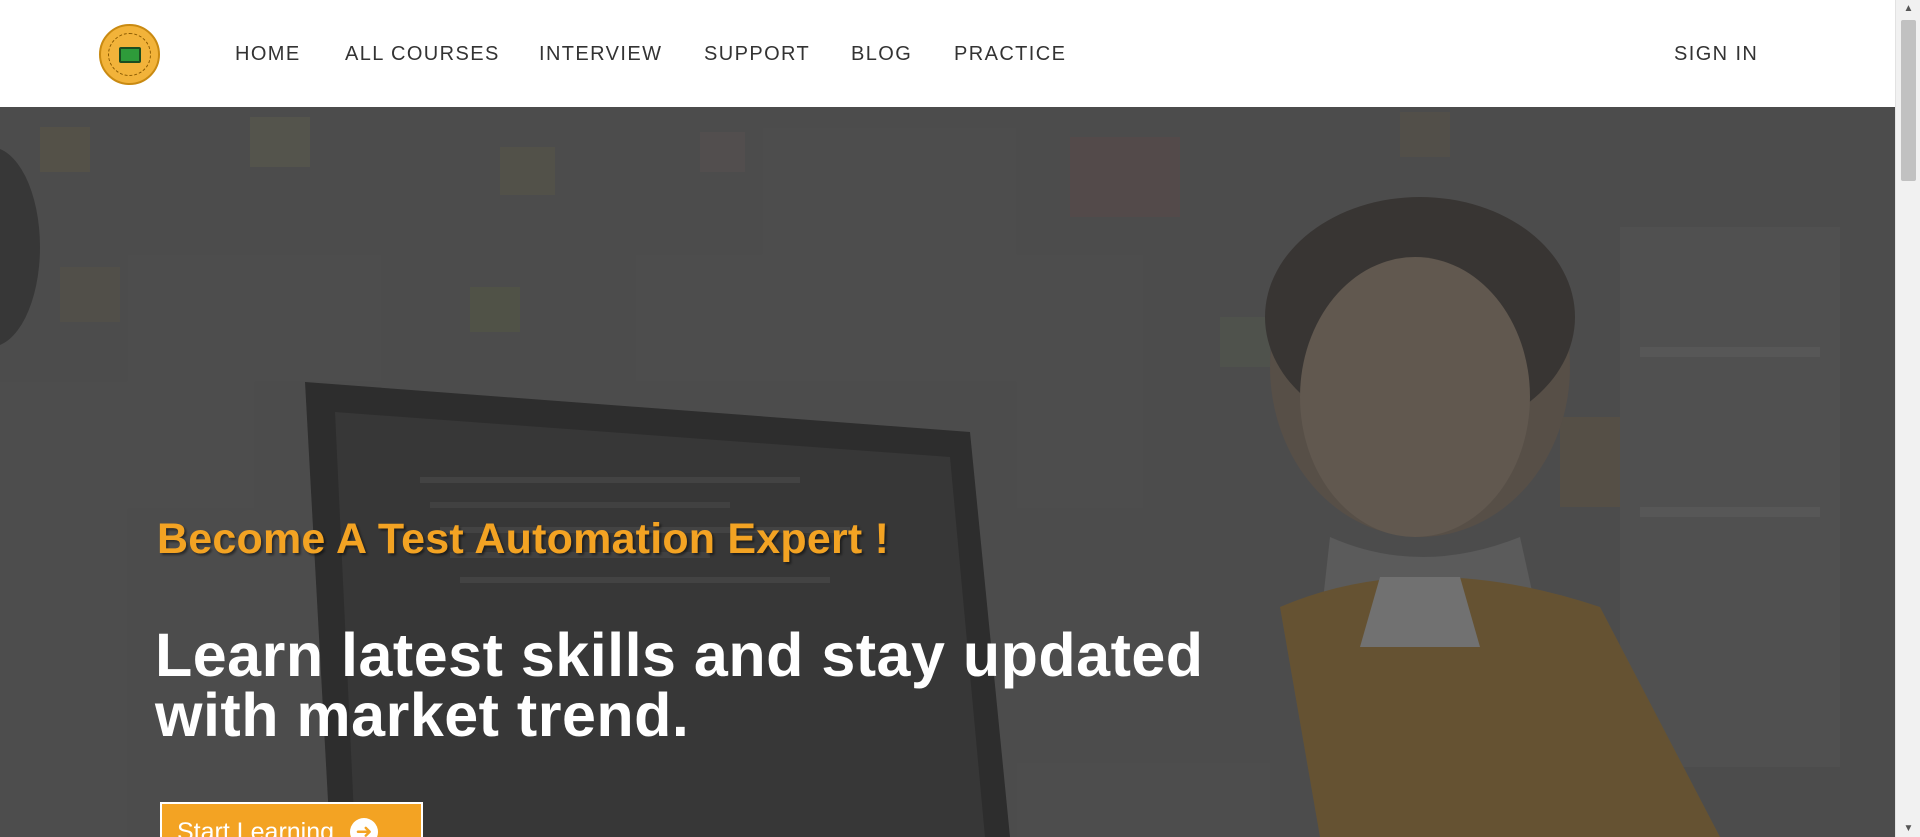 The image size is (1920, 837). What do you see at coordinates (422, 54) in the screenshot?
I see `nav-all-courses: ALL COURSES` at bounding box center [422, 54].